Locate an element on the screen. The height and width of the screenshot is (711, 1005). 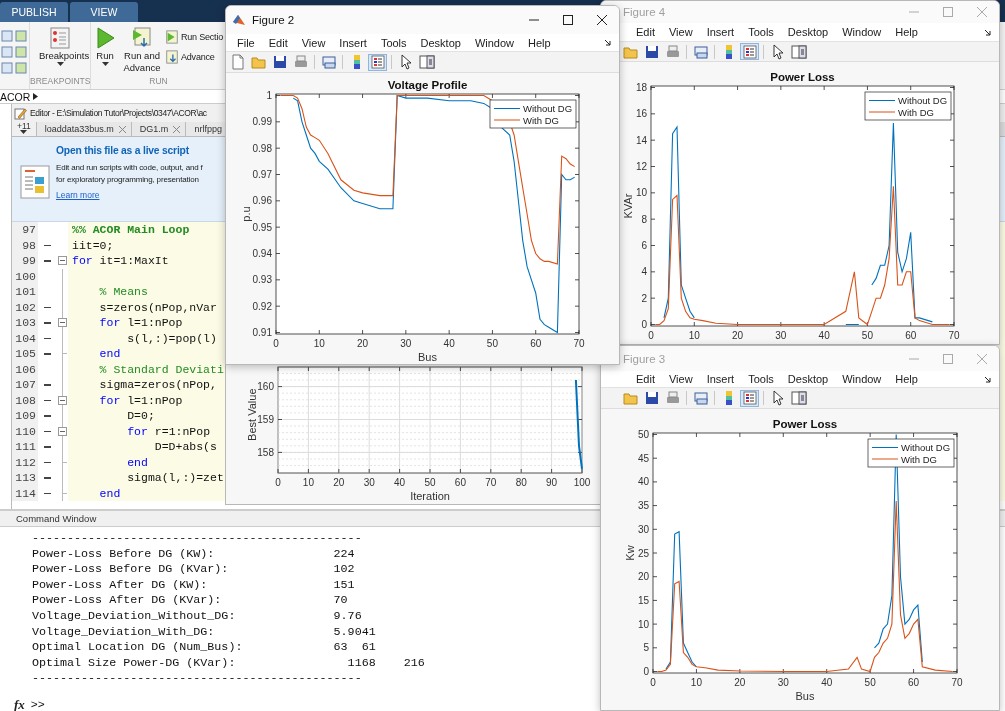
tick-label: 30 is located at coordinates (781, 335).